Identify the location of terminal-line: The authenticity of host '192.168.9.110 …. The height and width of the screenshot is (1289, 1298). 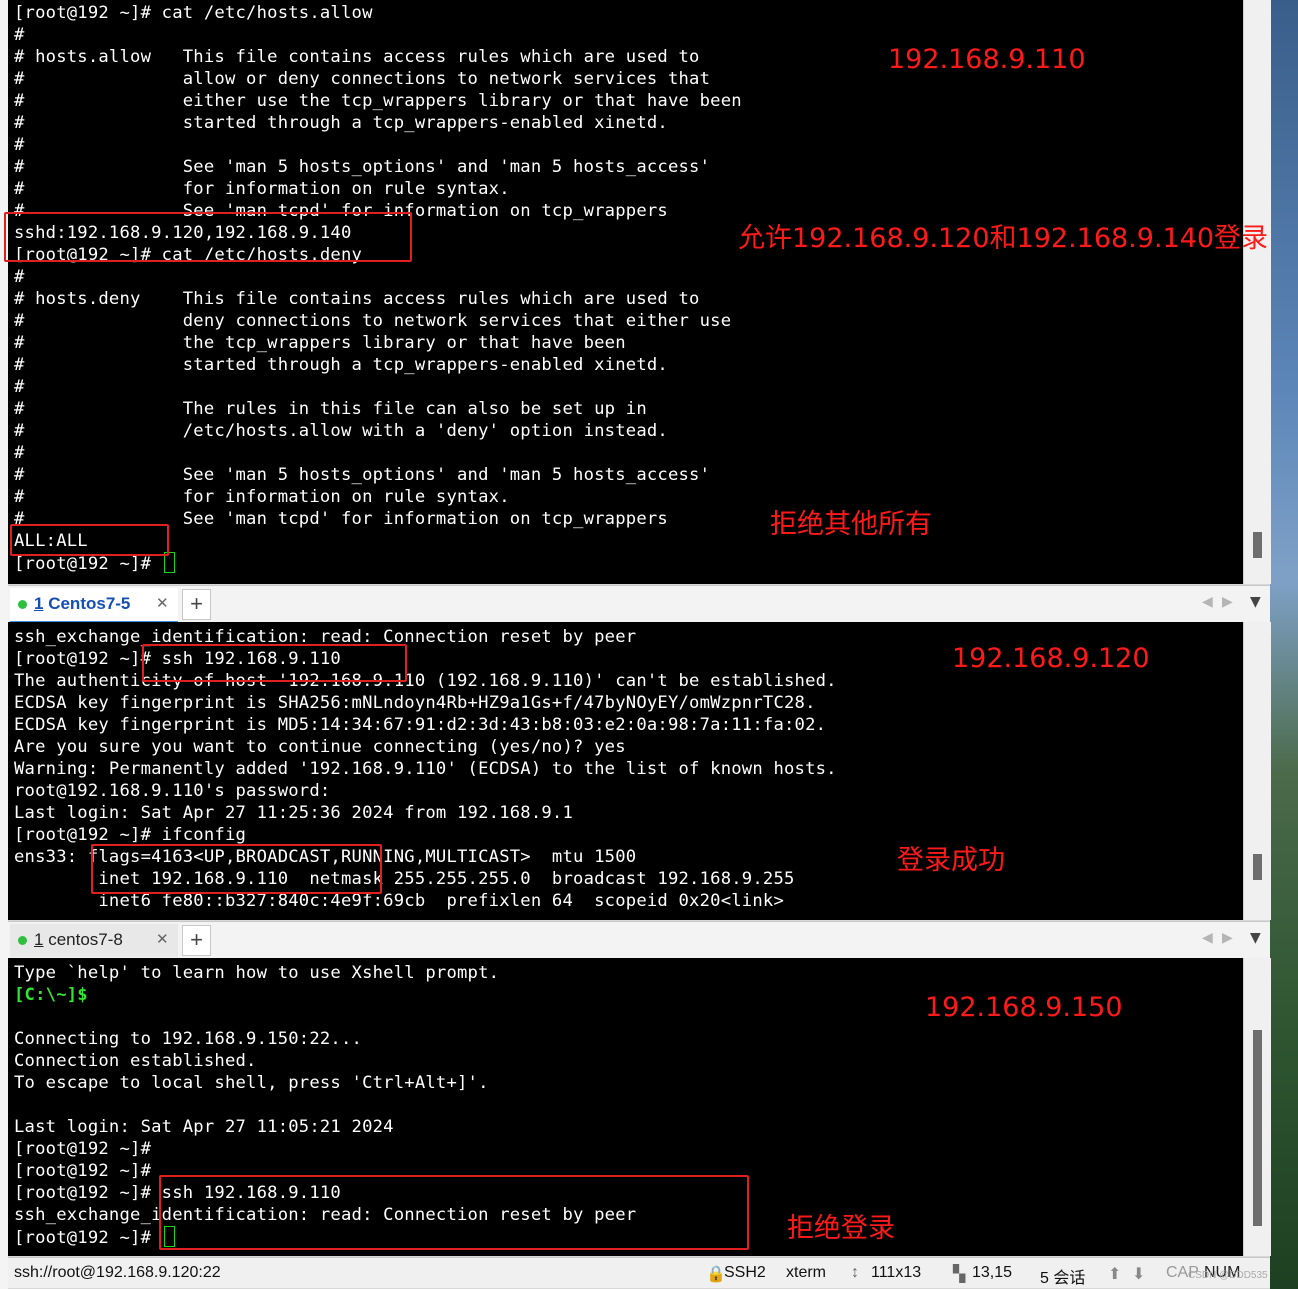
(425, 681).